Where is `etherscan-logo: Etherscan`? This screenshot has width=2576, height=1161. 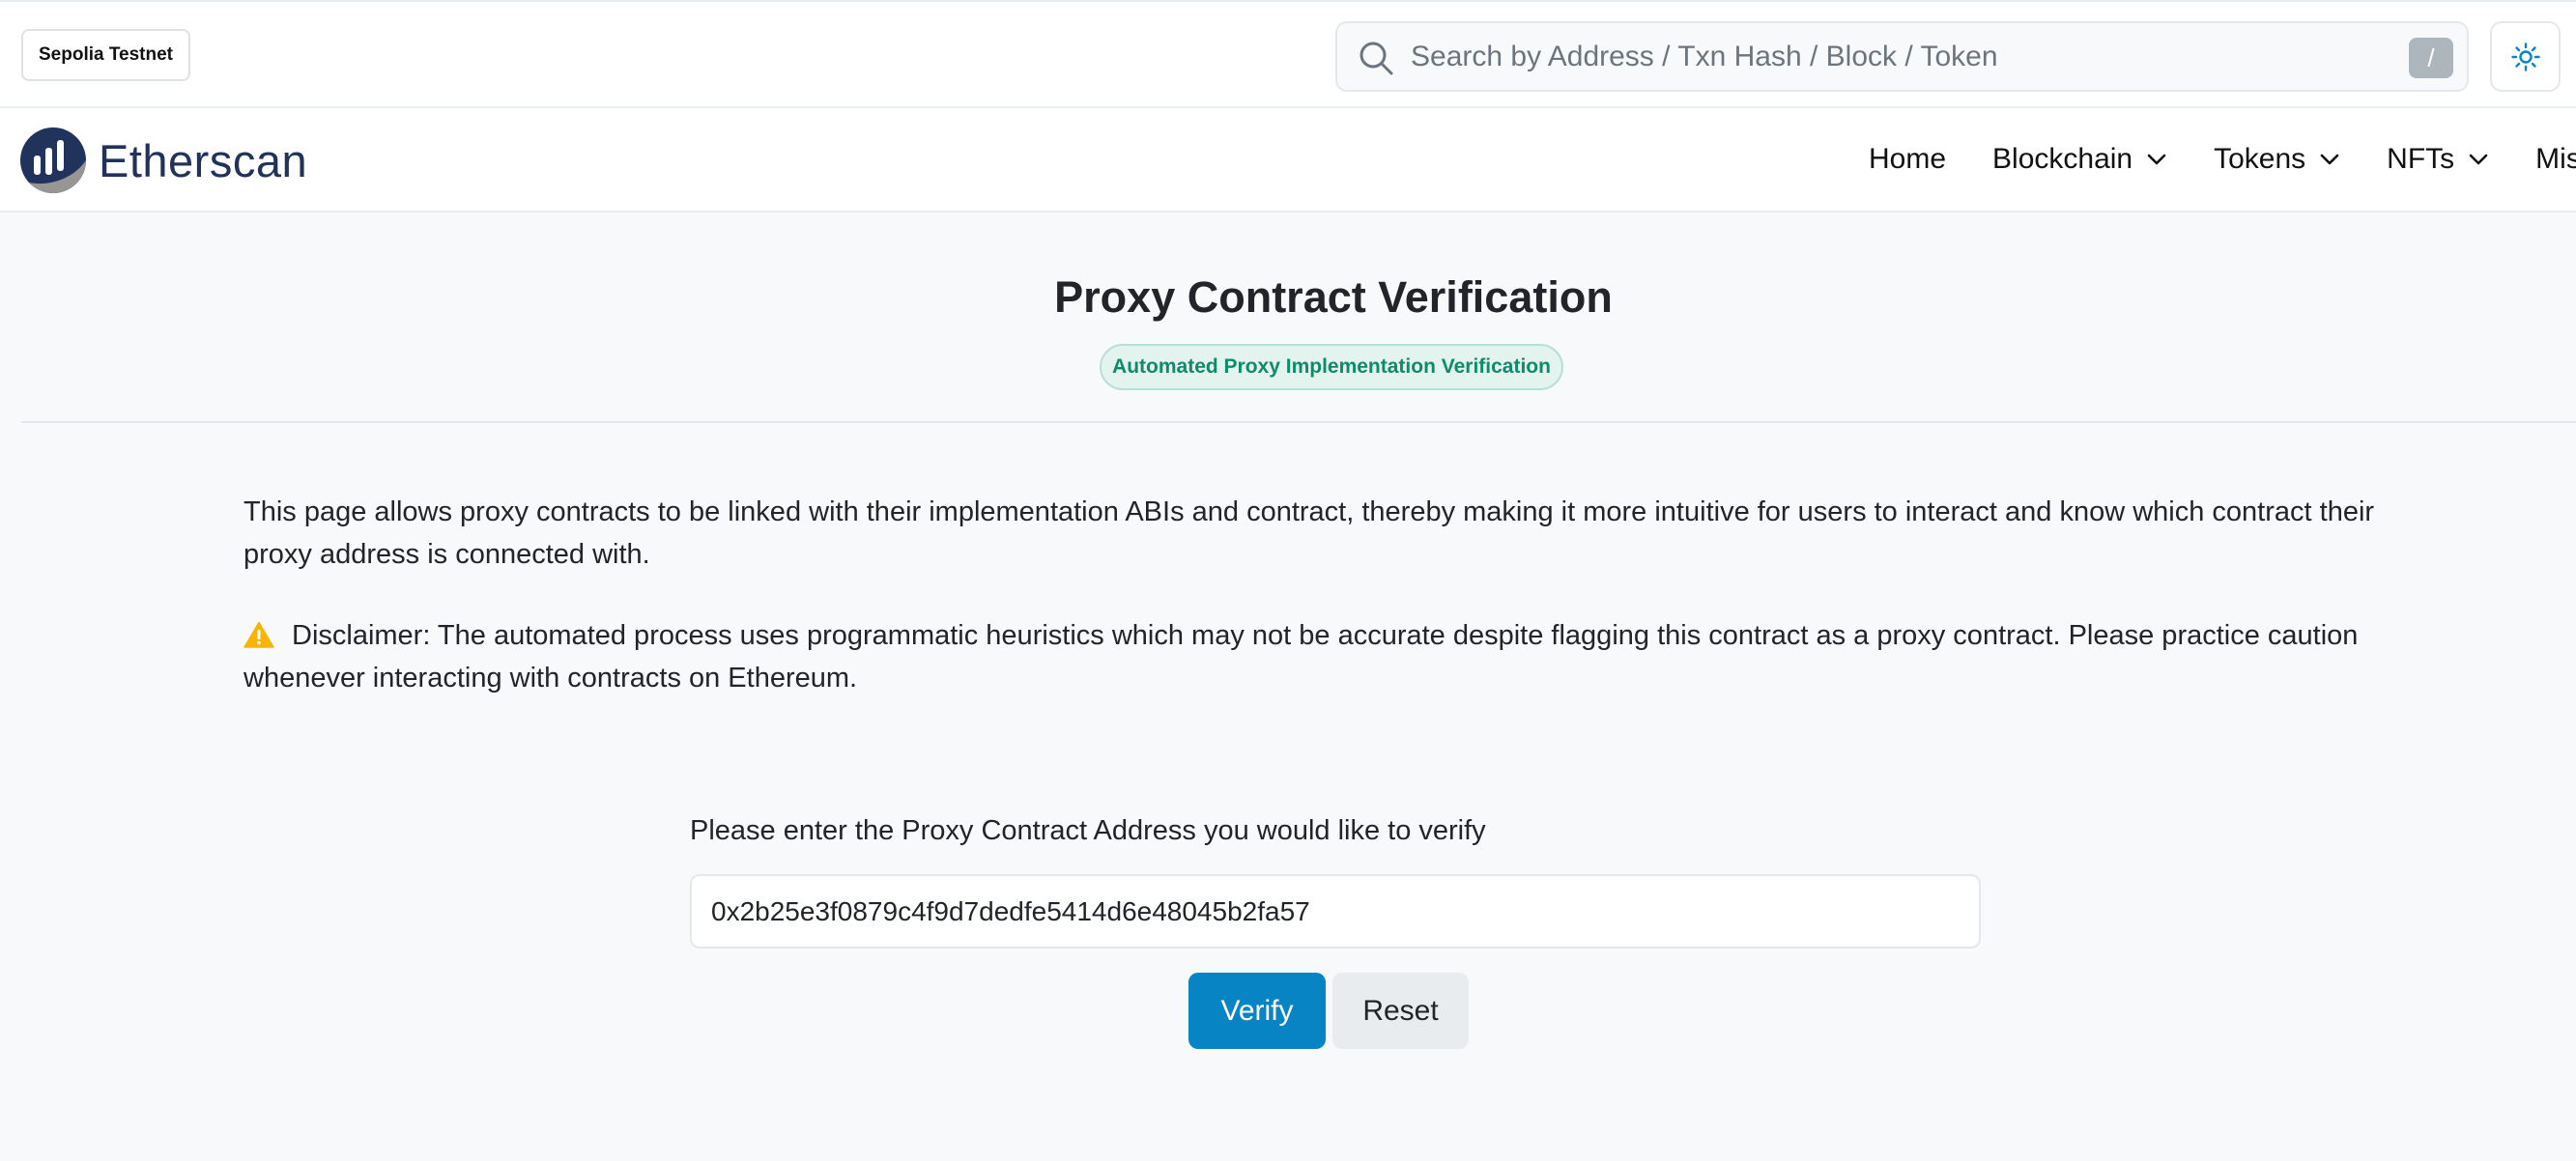
etherscan-logo: Etherscan is located at coordinates (163, 161).